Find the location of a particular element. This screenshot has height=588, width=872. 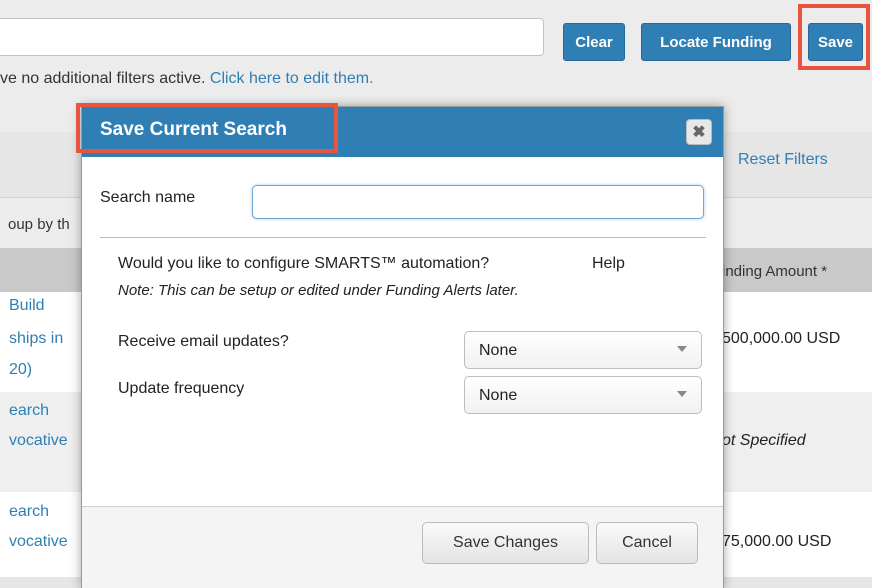

group-by-label: oup by th is located at coordinates (39, 224).